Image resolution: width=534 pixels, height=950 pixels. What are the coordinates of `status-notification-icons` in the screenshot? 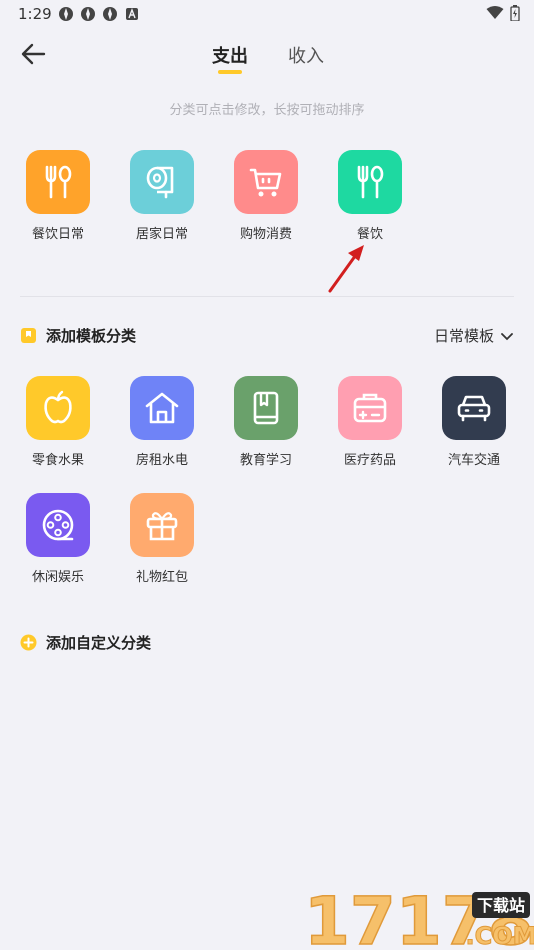 It's located at (99, 14).